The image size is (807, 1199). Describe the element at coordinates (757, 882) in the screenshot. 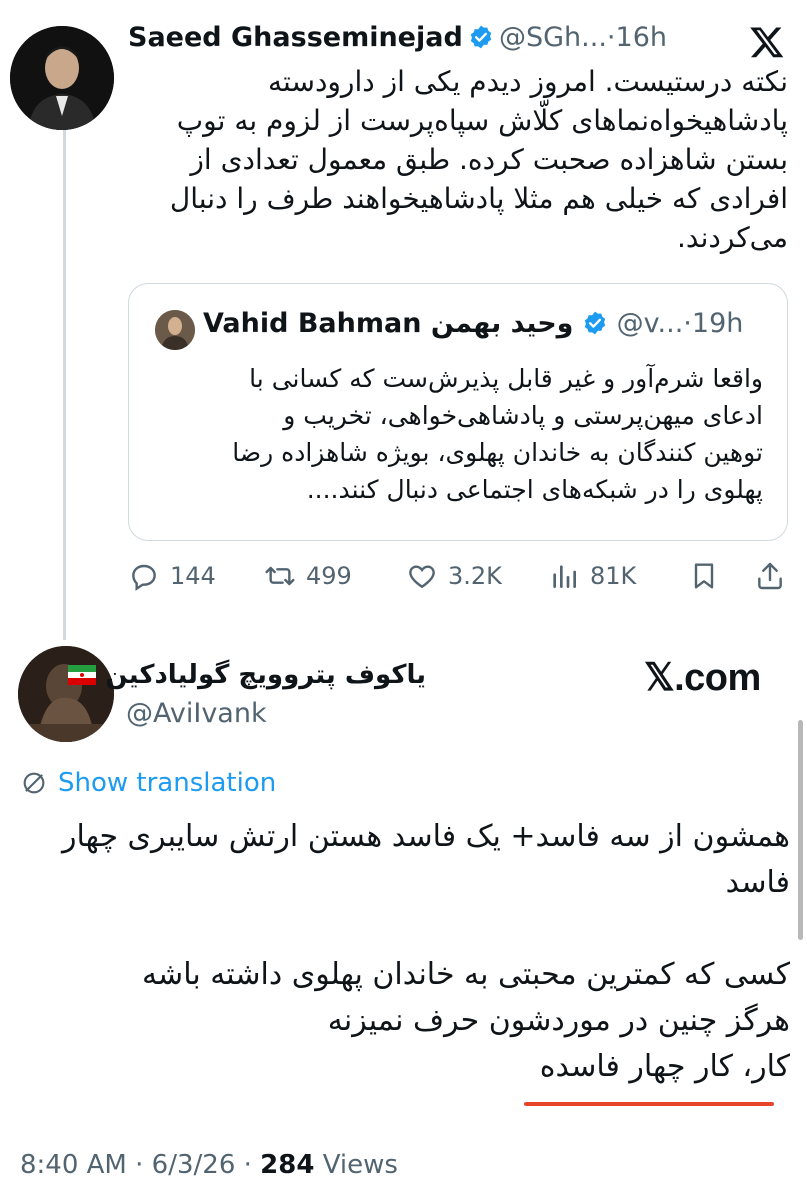

I see `reply-text-line: فاسد` at that location.